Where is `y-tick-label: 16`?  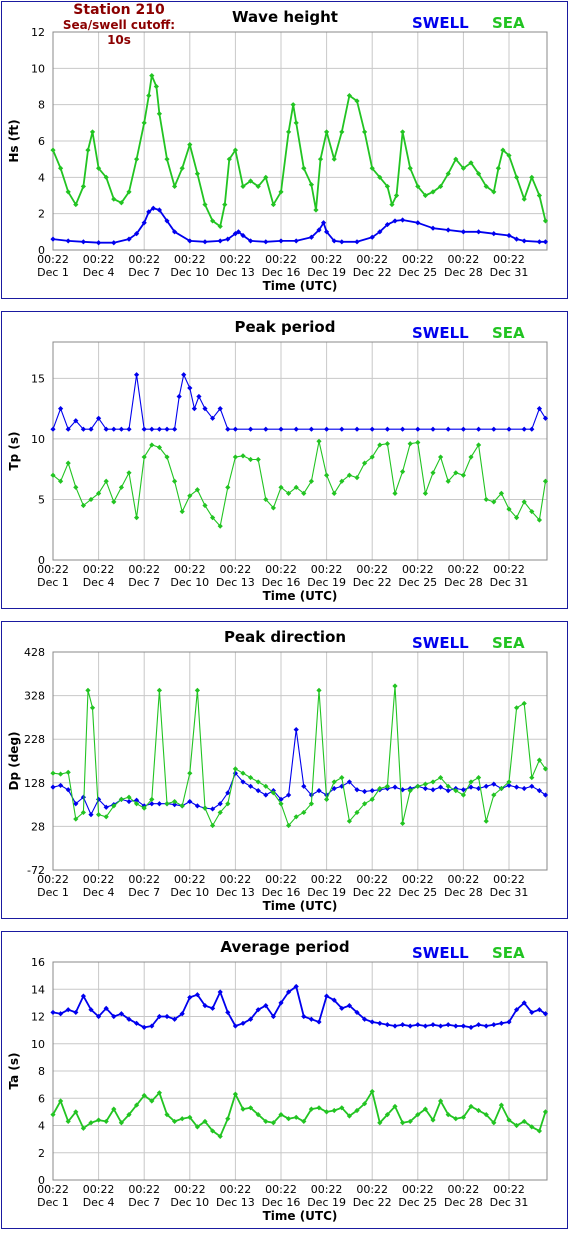
y-tick-label: 16 is located at coordinates (38, 962).